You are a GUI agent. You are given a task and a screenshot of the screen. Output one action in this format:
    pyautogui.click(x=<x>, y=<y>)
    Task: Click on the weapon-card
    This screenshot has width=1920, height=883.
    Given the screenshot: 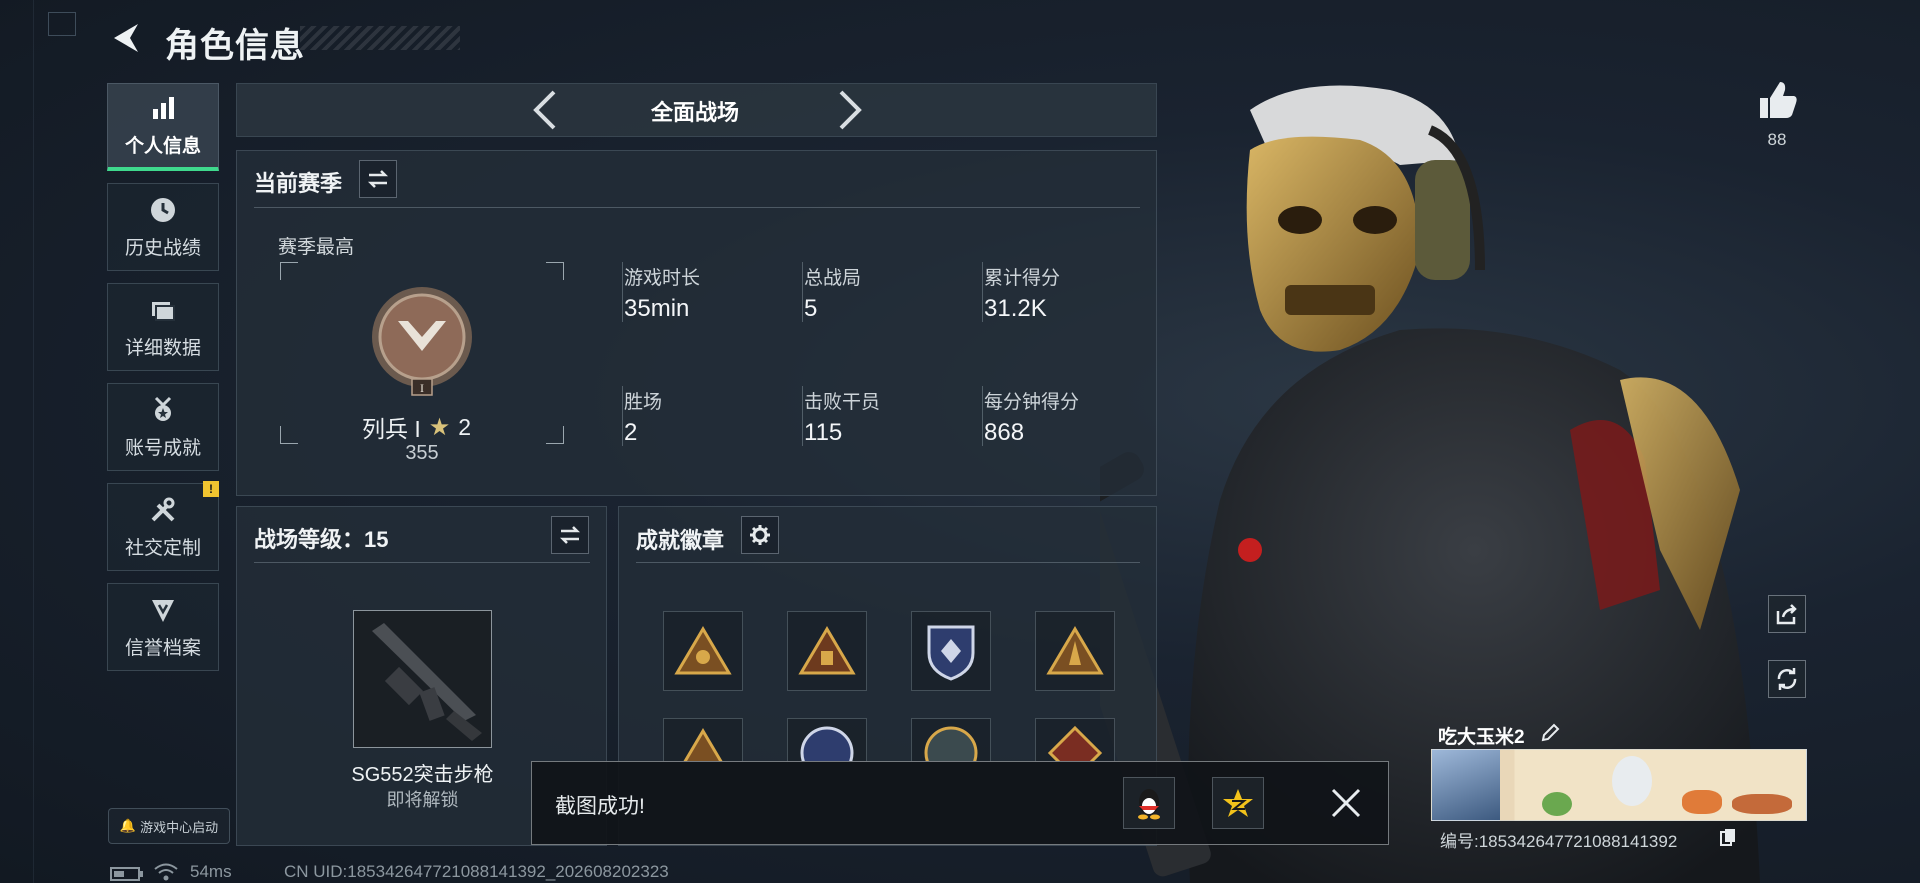 What is the action you would take?
    pyautogui.click(x=422, y=679)
    